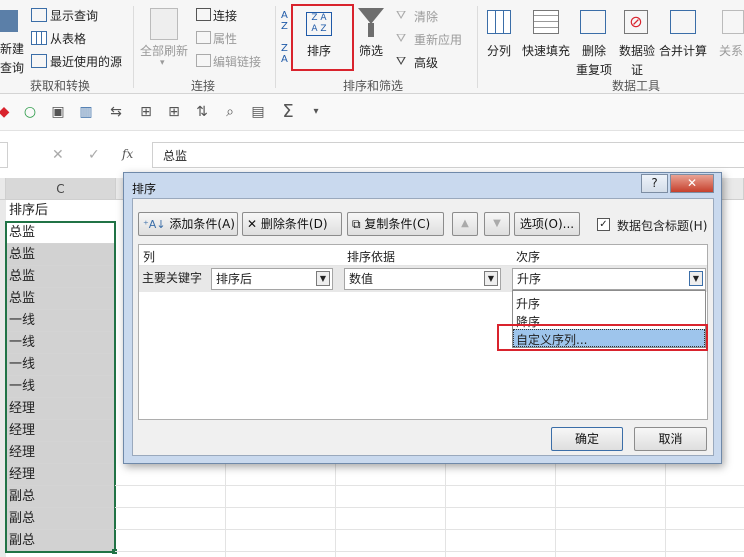 The height and width of the screenshot is (557, 744). What do you see at coordinates (203, 86) in the screenshot?
I see `connections-group-label: 连接` at bounding box center [203, 86].